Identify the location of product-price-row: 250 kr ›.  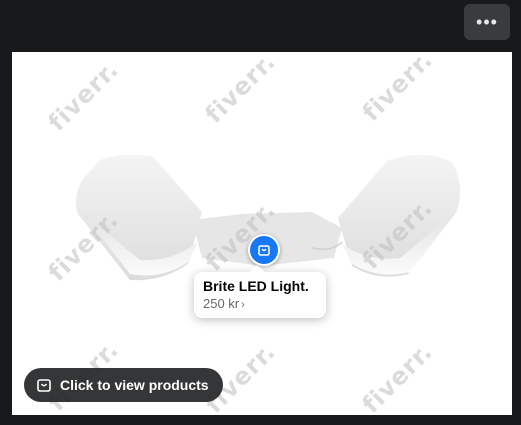
(260, 304).